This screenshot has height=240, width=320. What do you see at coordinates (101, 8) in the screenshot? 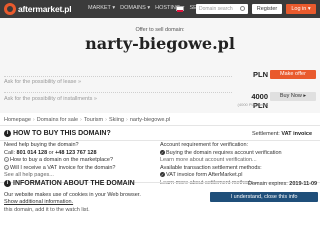
I see `nav-item-market: MARKET ▾` at bounding box center [101, 8].